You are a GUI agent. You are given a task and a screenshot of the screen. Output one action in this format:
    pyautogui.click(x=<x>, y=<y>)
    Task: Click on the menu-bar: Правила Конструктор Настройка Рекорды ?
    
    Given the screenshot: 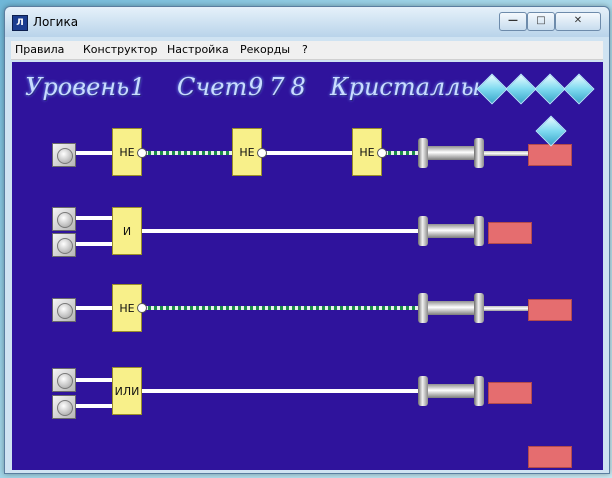 What is the action you would take?
    pyautogui.click(x=307, y=50)
    